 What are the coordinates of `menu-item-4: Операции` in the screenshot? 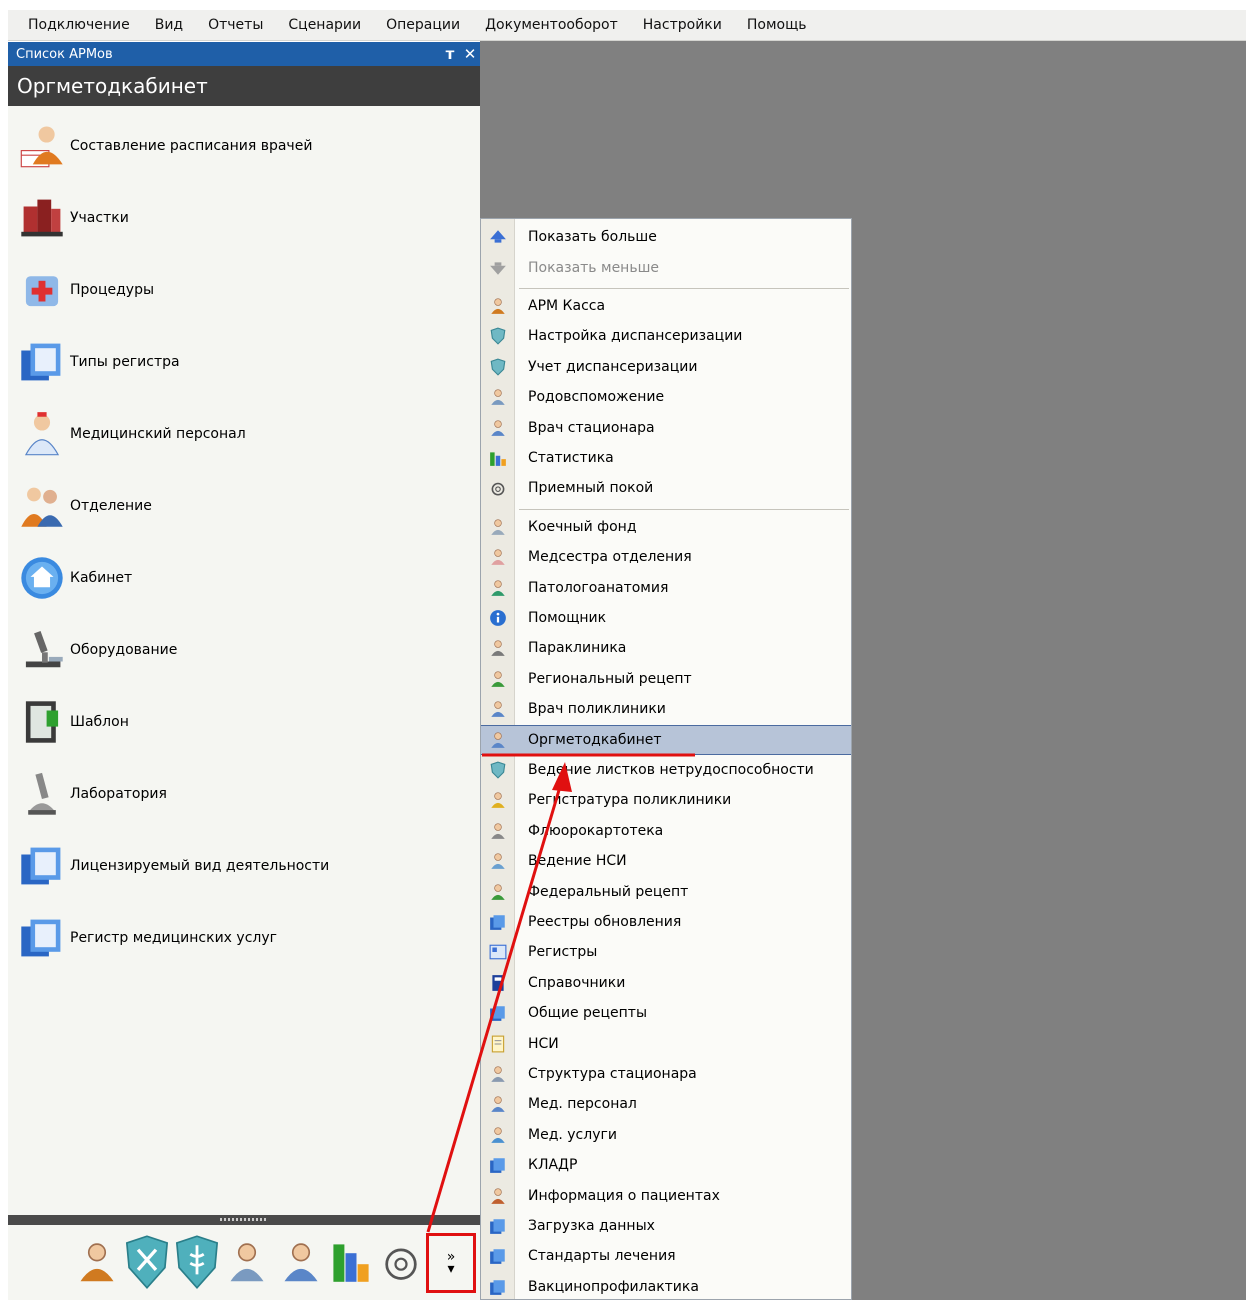 It's located at (422, 25).